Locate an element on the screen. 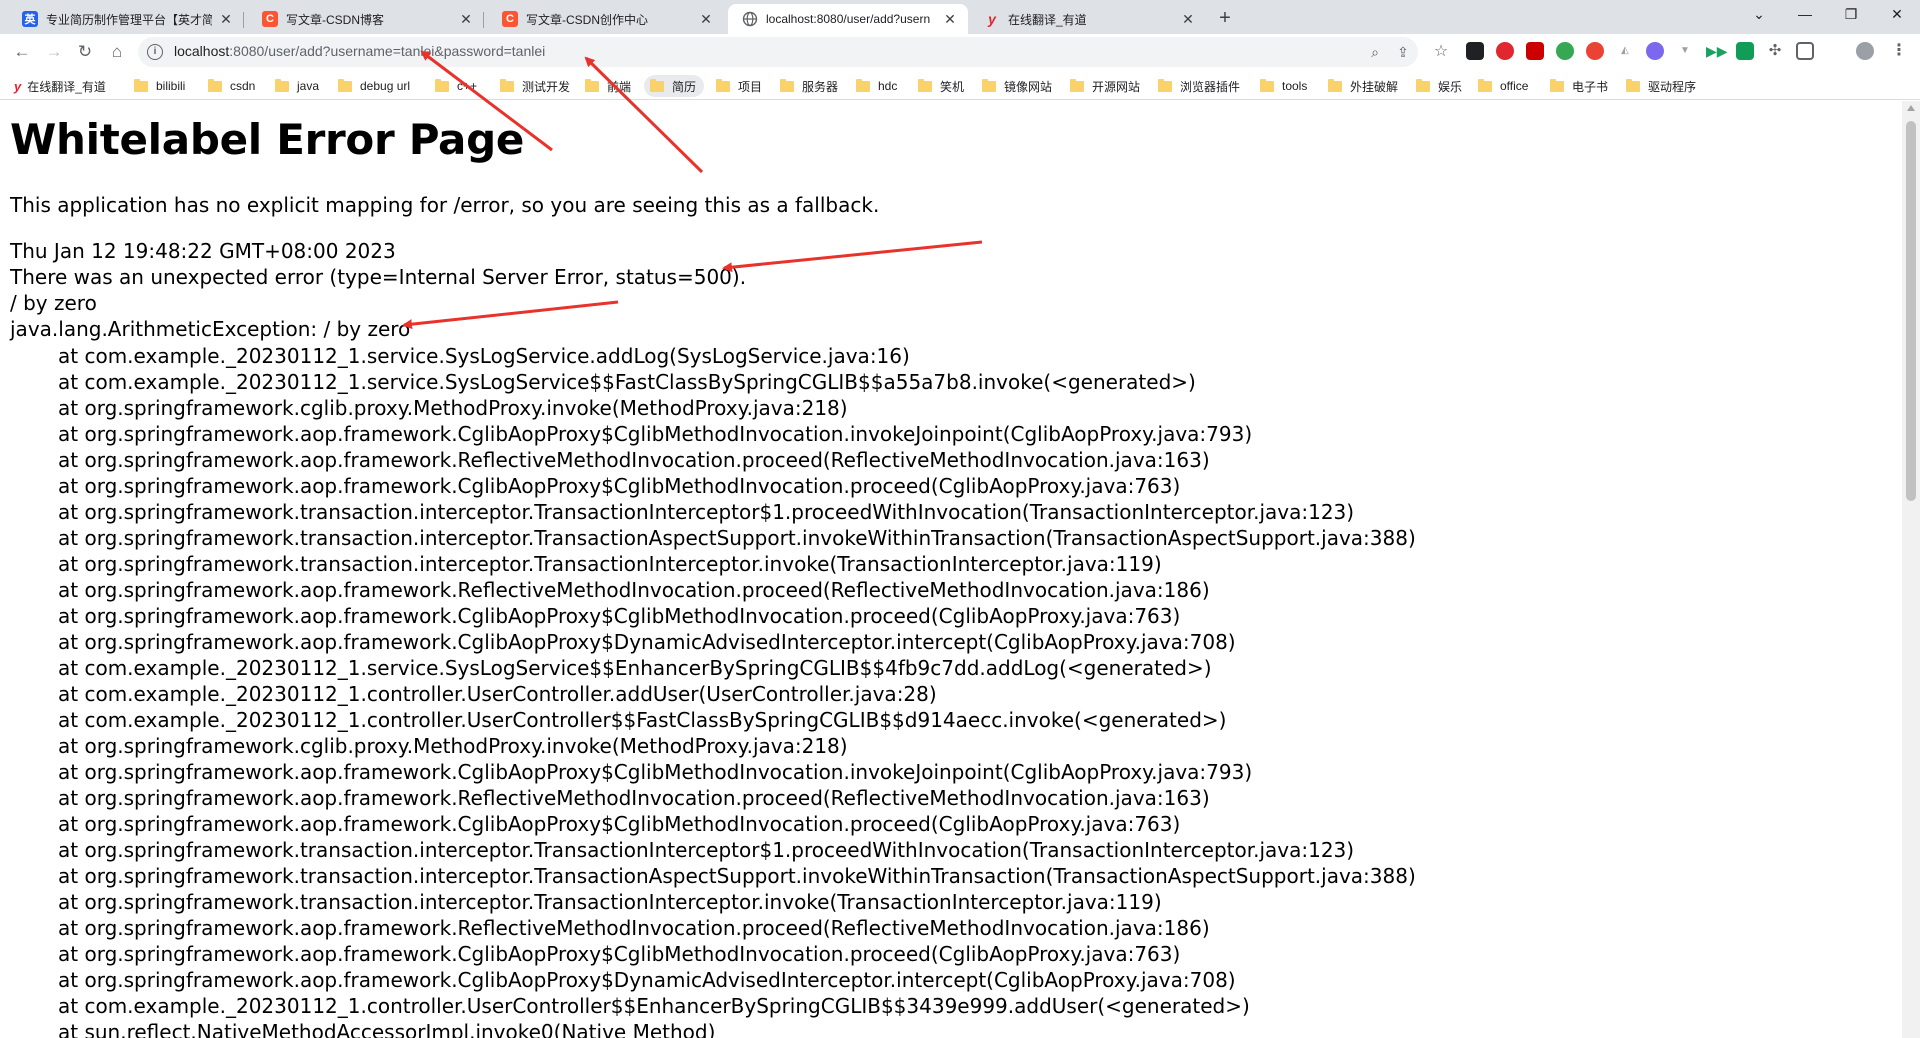 The image size is (1920, 1038). bookmark-folder: 笑机 is located at coordinates (941, 86).